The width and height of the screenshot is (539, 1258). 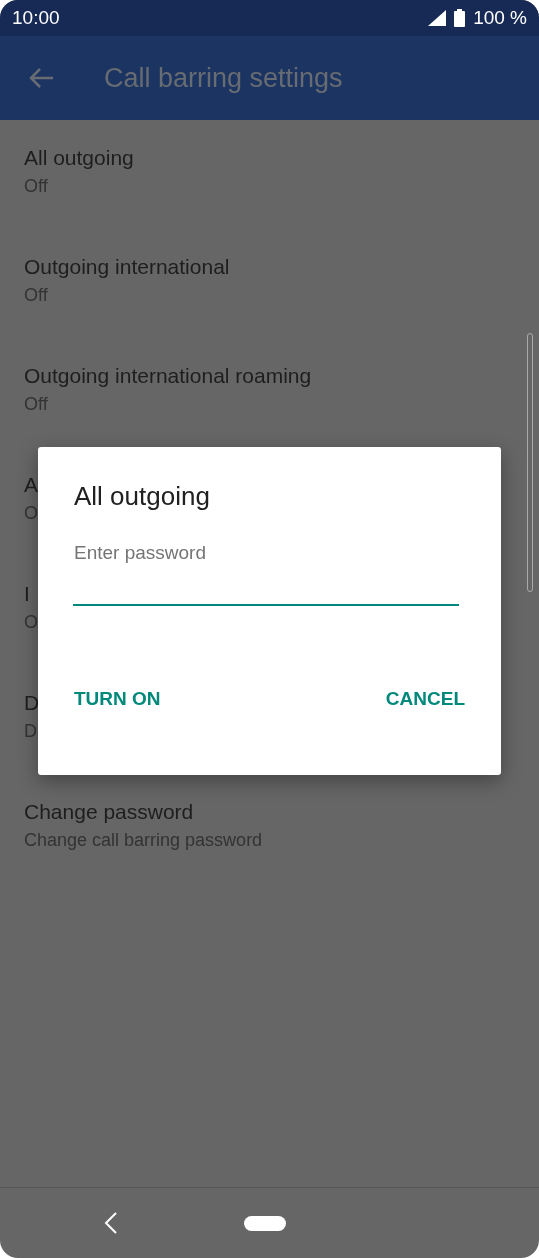 I want to click on dialog-title: All outgoing, so click(x=142, y=496).